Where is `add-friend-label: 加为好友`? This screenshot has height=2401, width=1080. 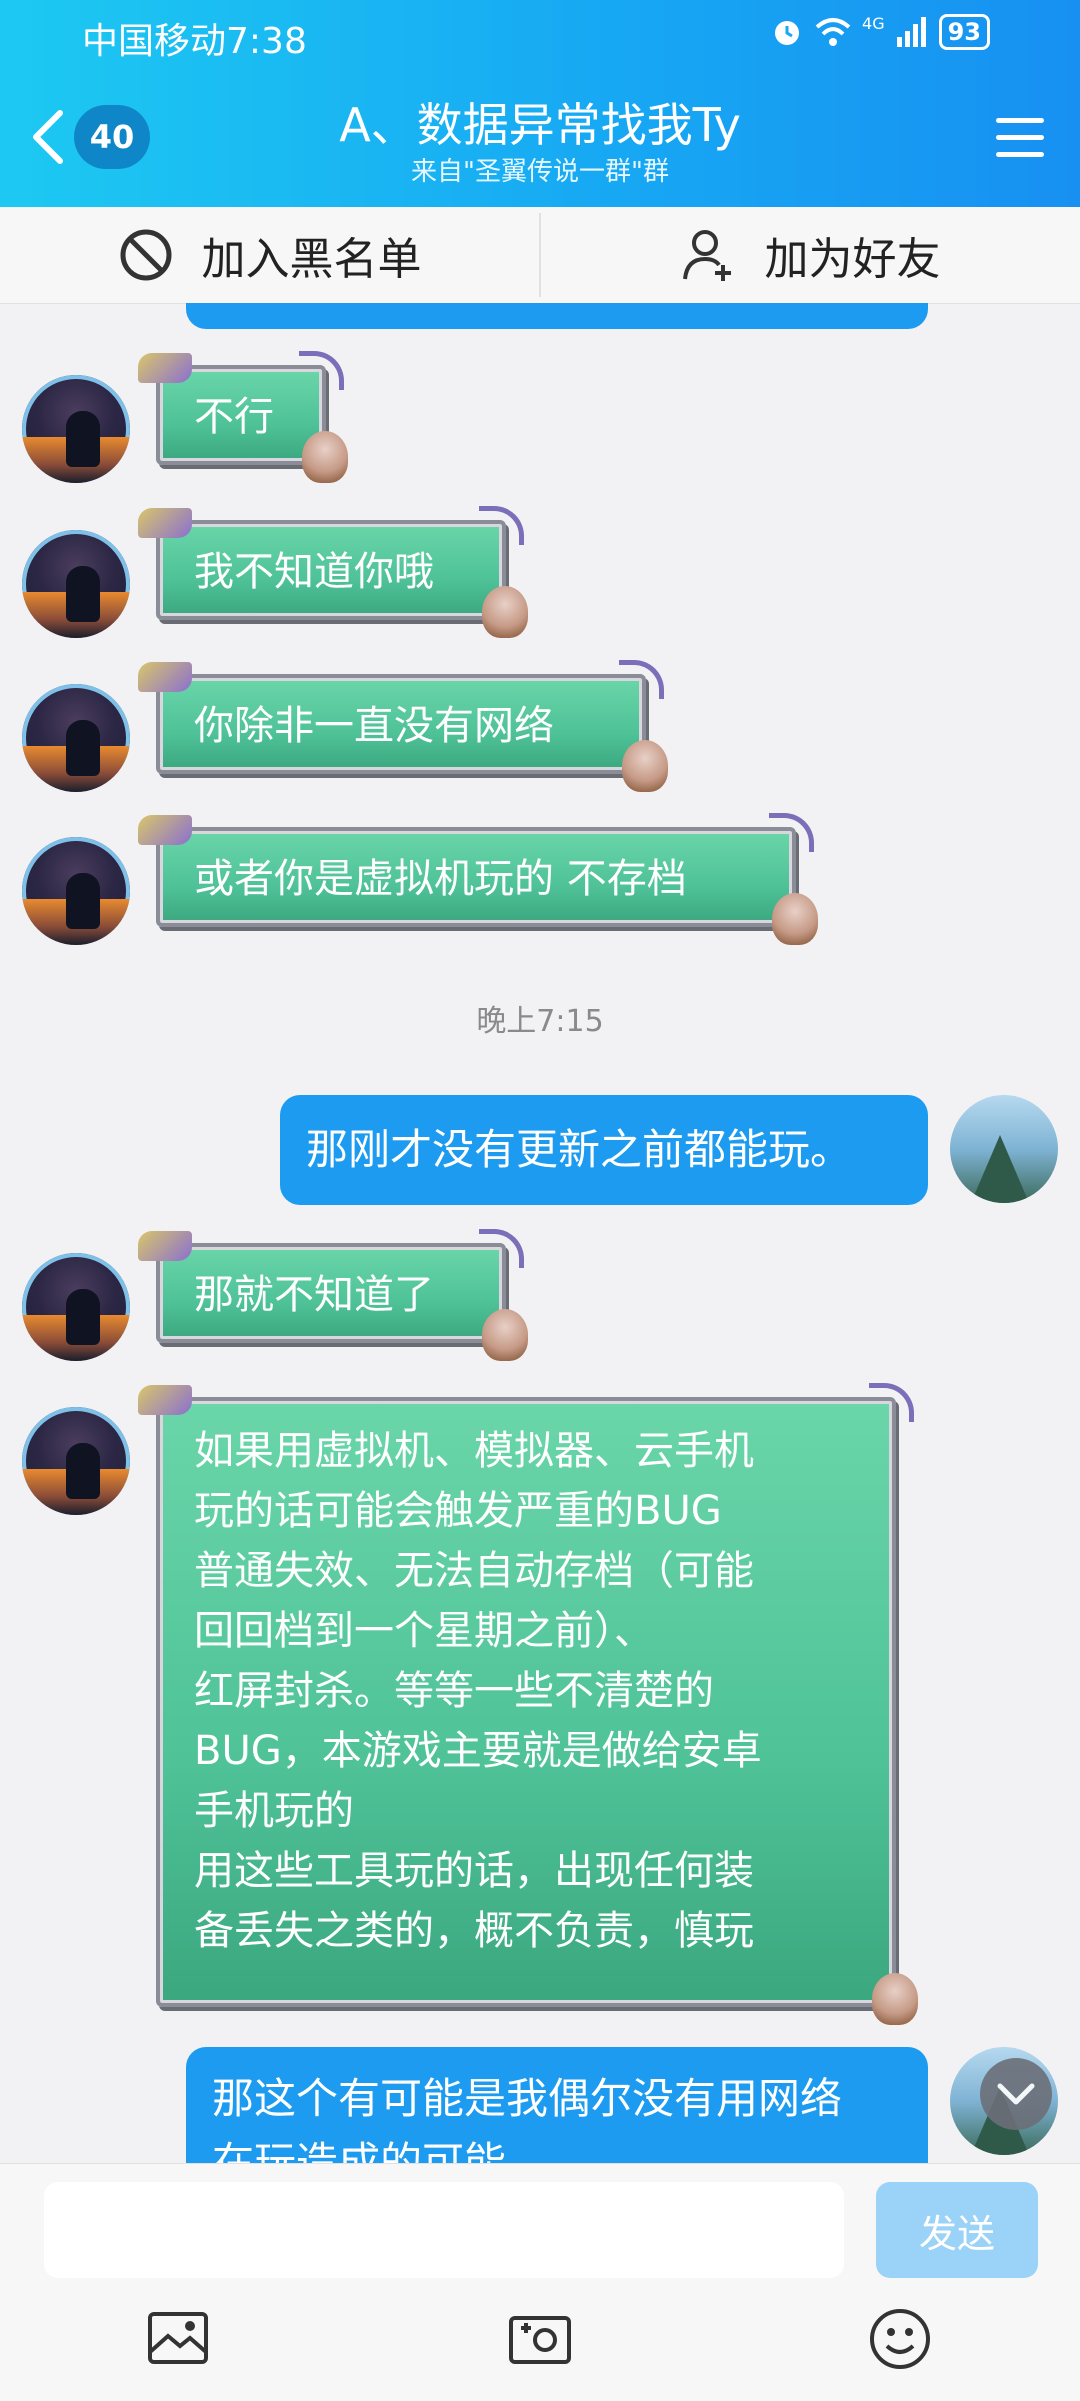
add-friend-label: 加为好友 is located at coordinates (852, 259).